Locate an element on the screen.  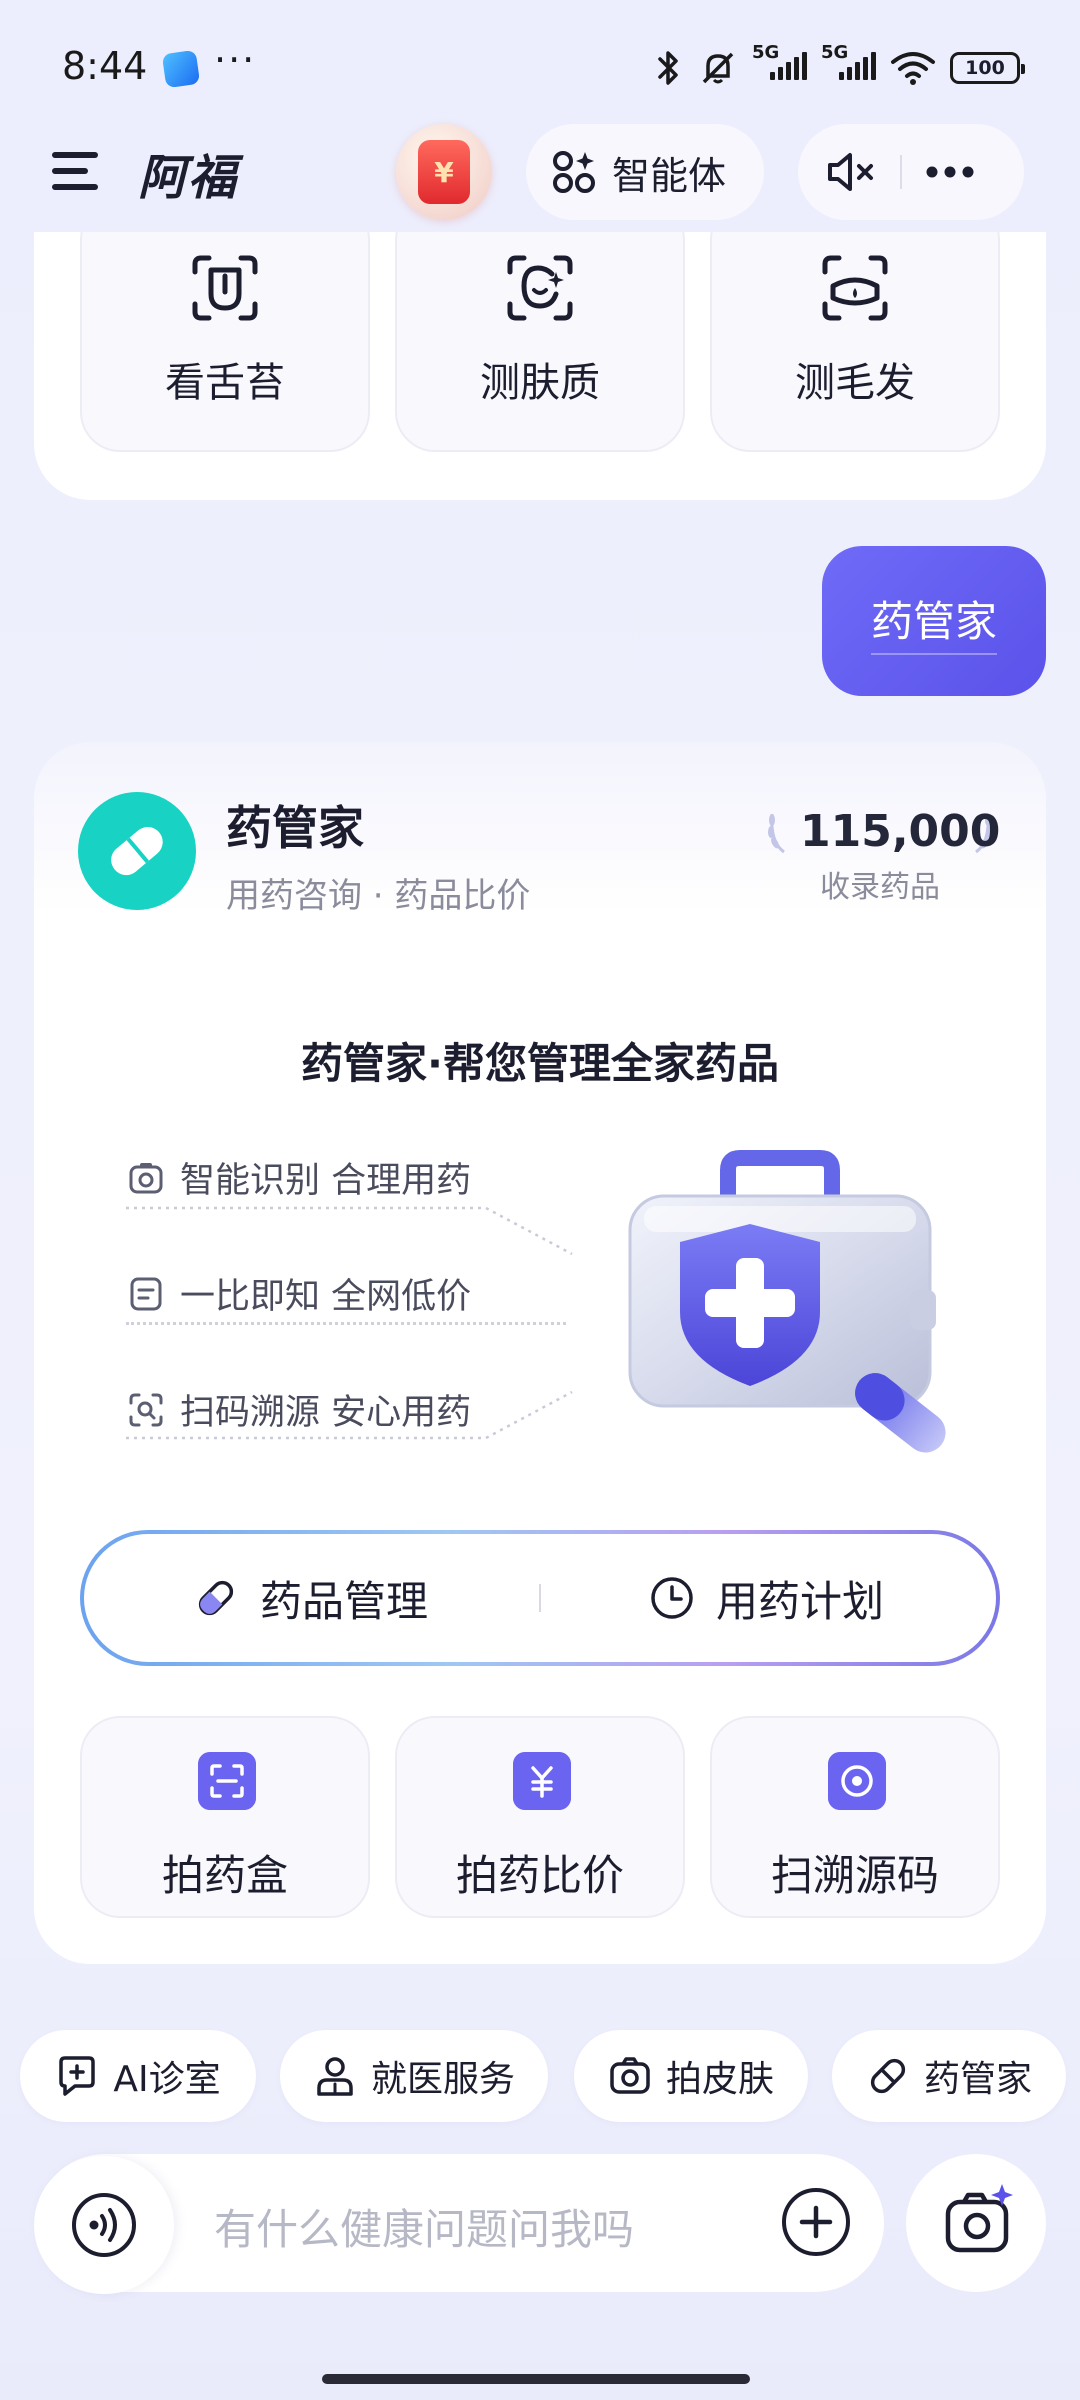
tool-label: 测肤质 is located at coordinates (540, 383).